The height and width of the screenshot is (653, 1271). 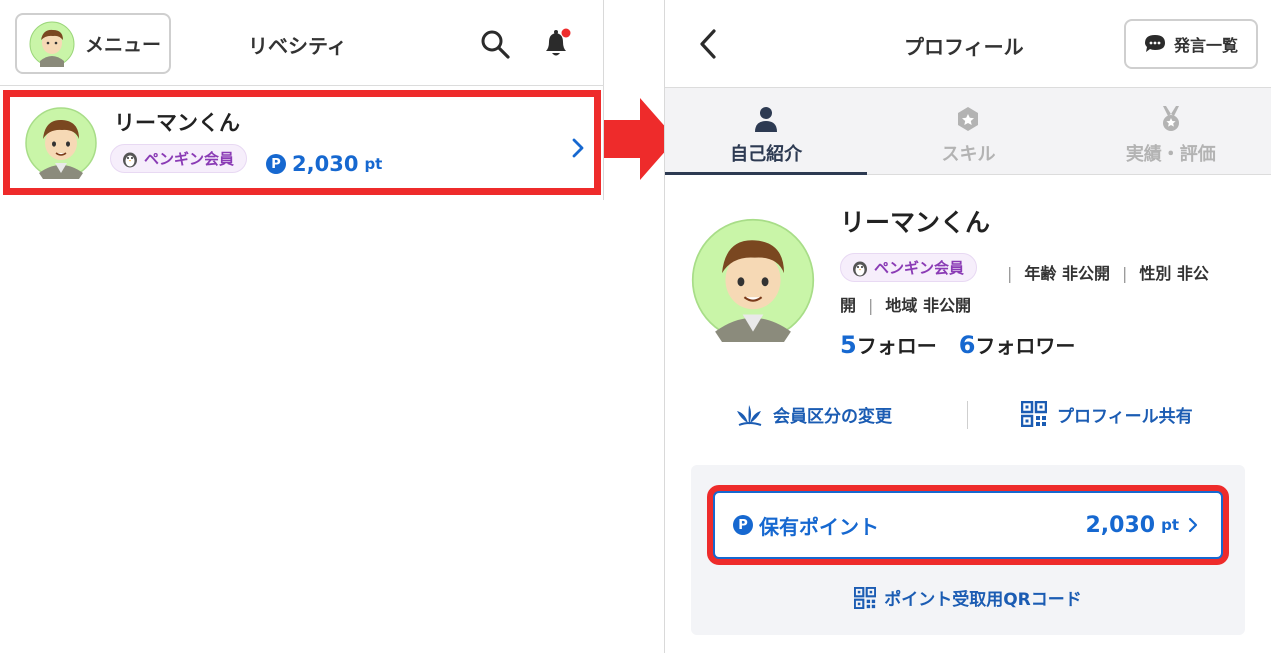 I want to click on followers-label: フォロワー, so click(x=1025, y=346).